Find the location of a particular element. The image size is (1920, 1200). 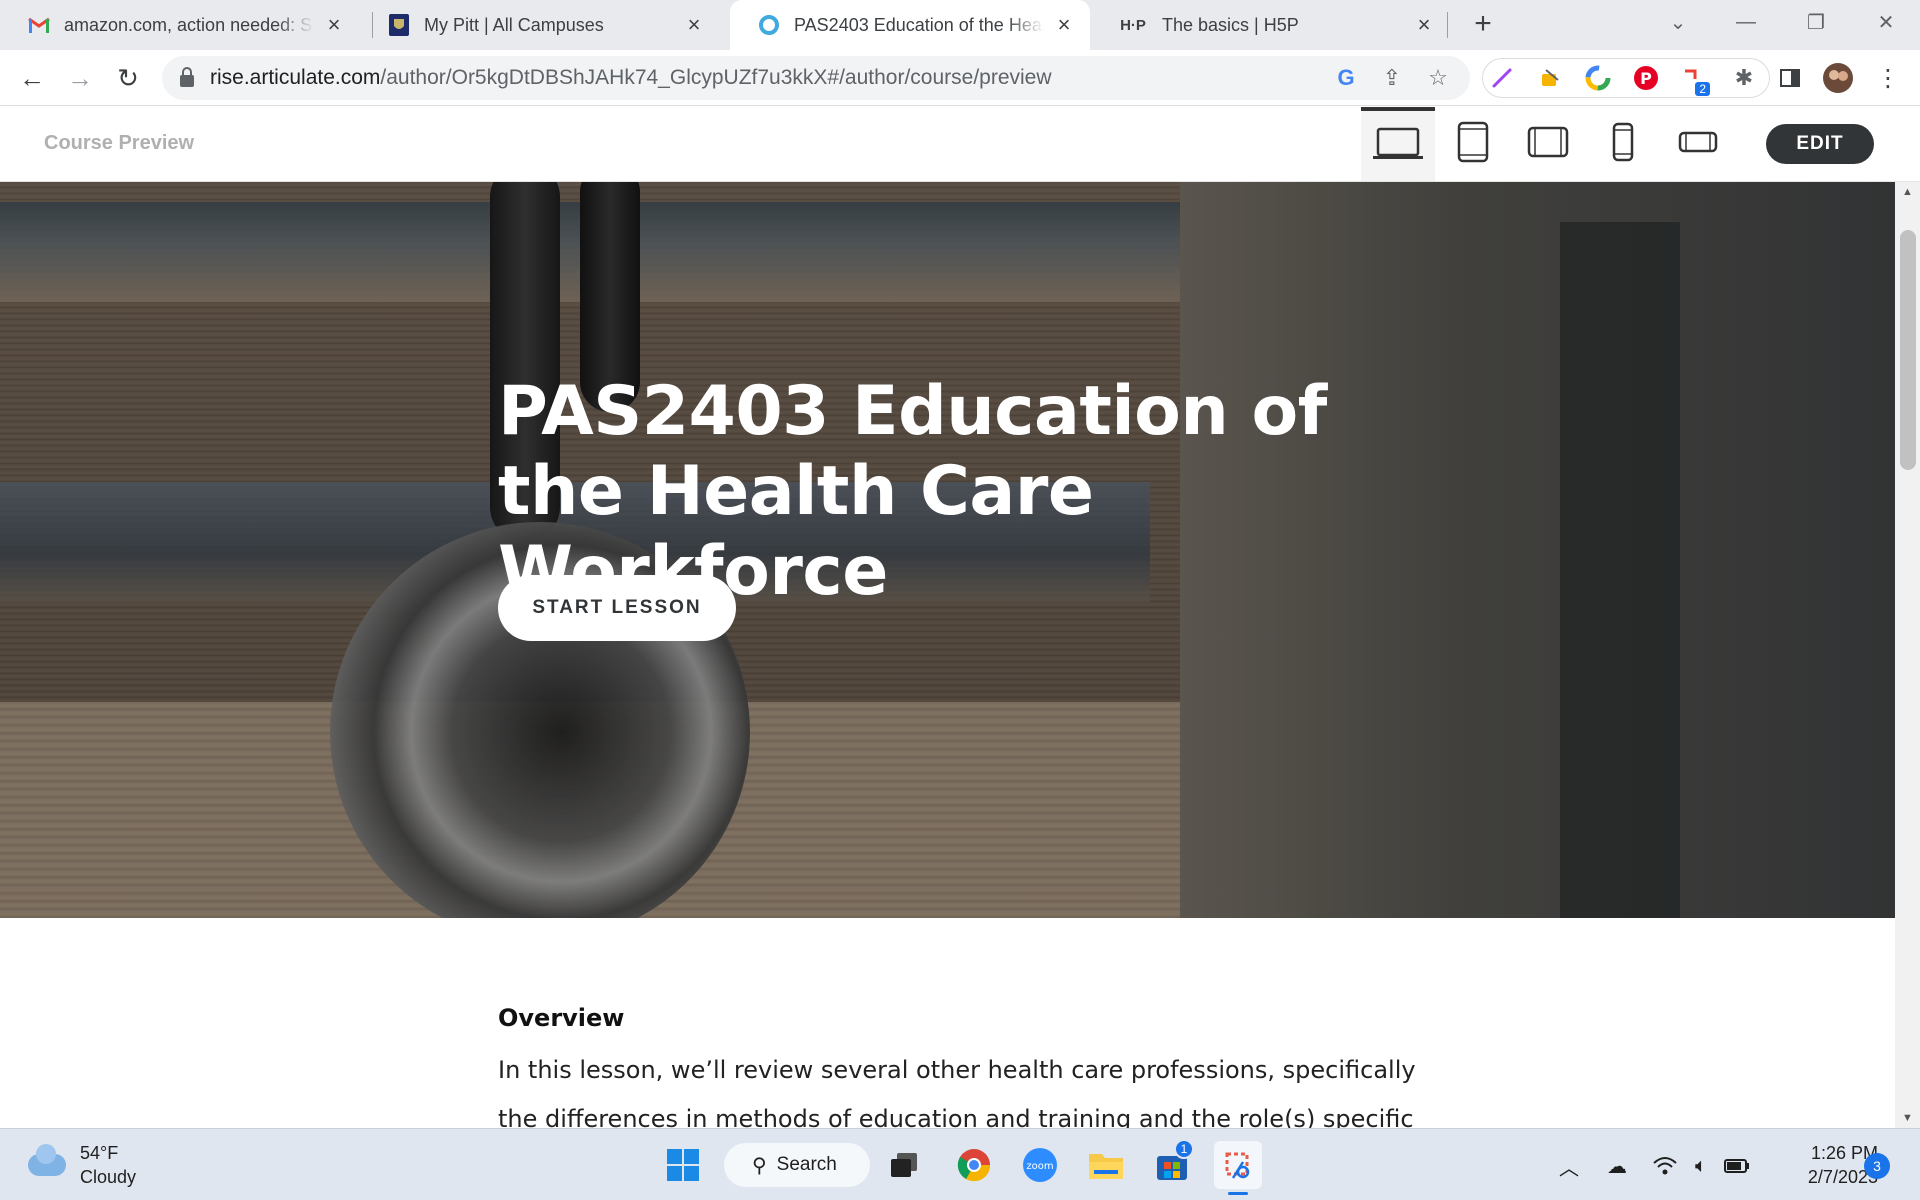

lock-icon is located at coordinates (187, 77).